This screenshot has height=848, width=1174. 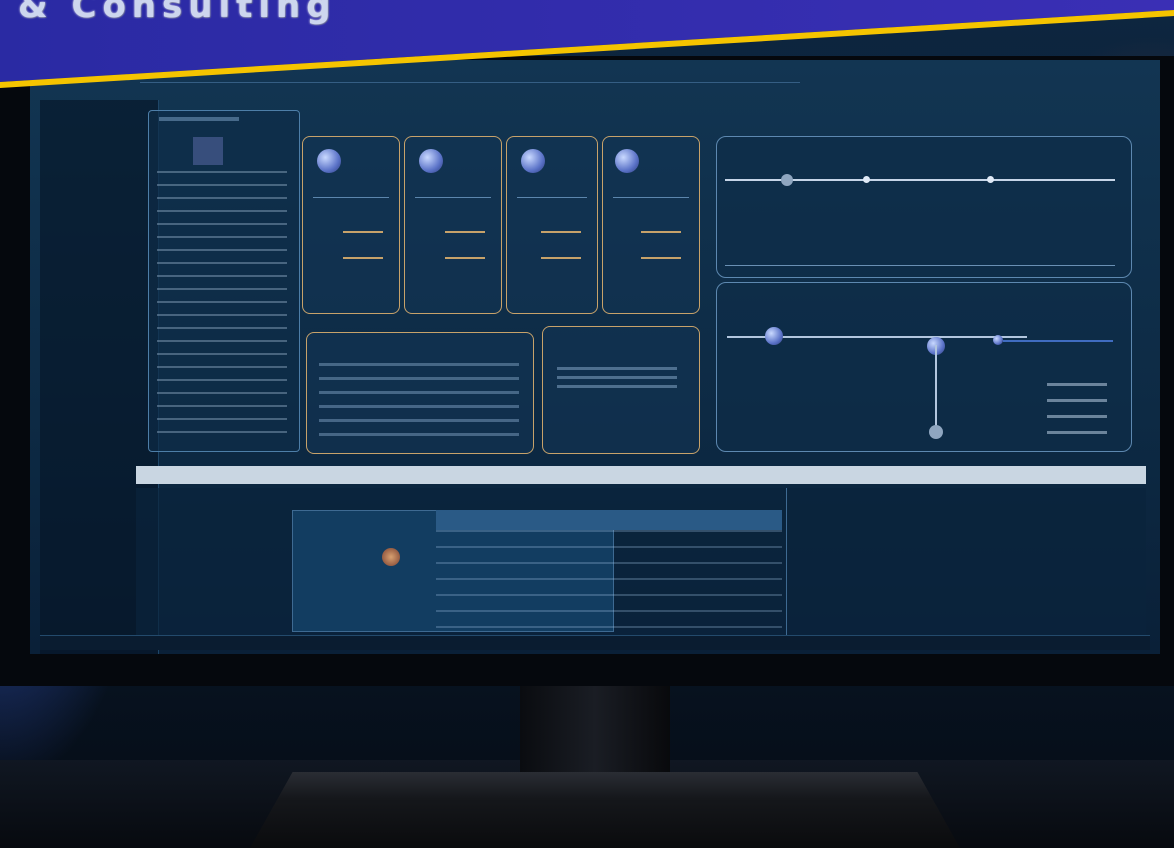 I want to click on brand-text: & Consulting, so click(x=177, y=13).